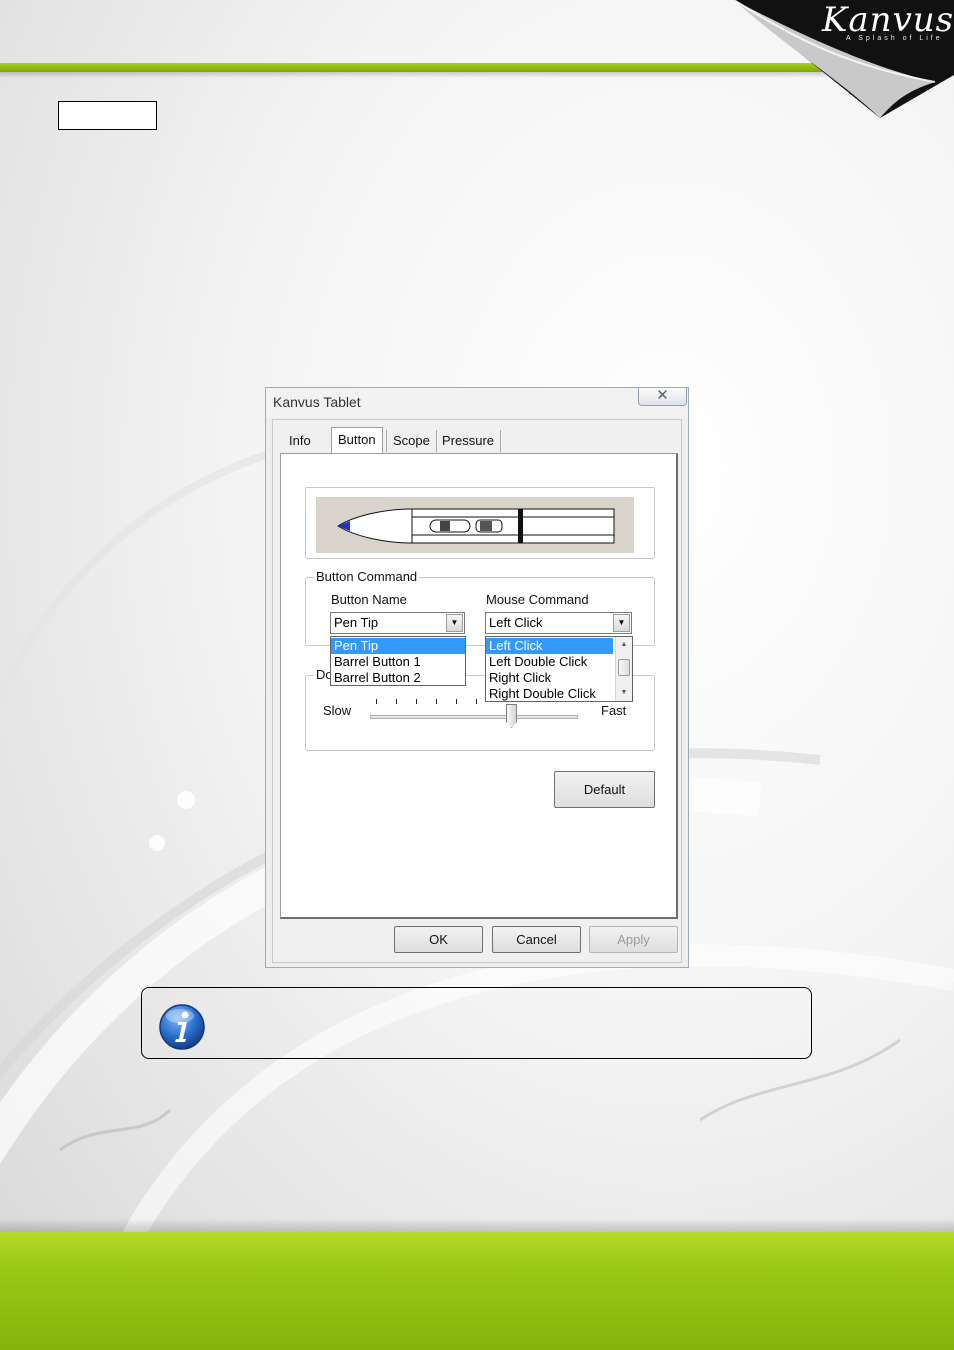  What do you see at coordinates (356, 622) in the screenshot?
I see `button-name-value: Pen Tip` at bounding box center [356, 622].